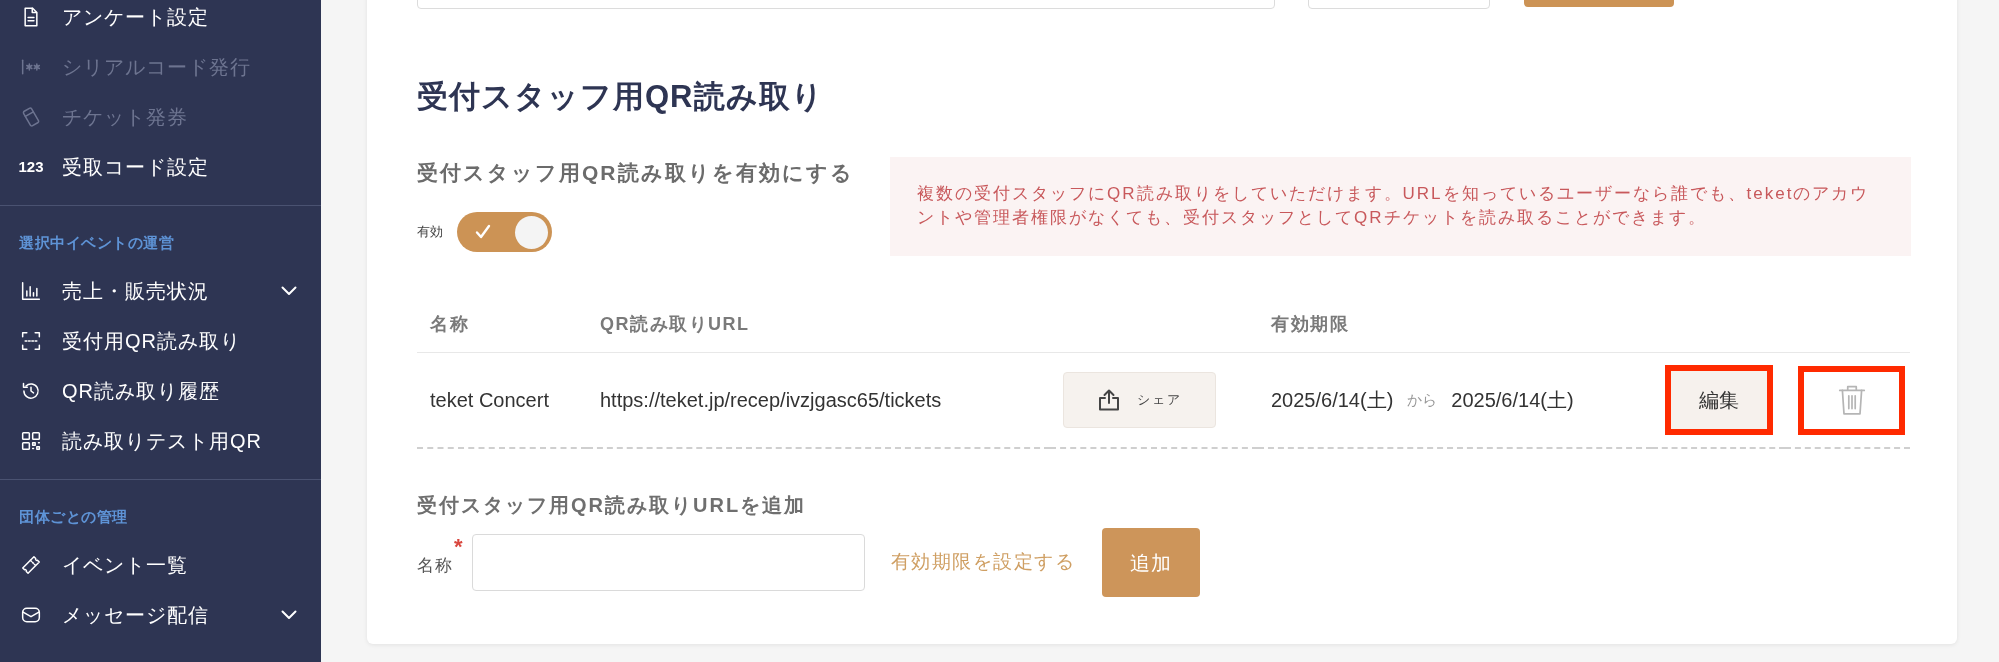  I want to click on sidebar-item: 受付用QR読み取り, so click(160, 341).